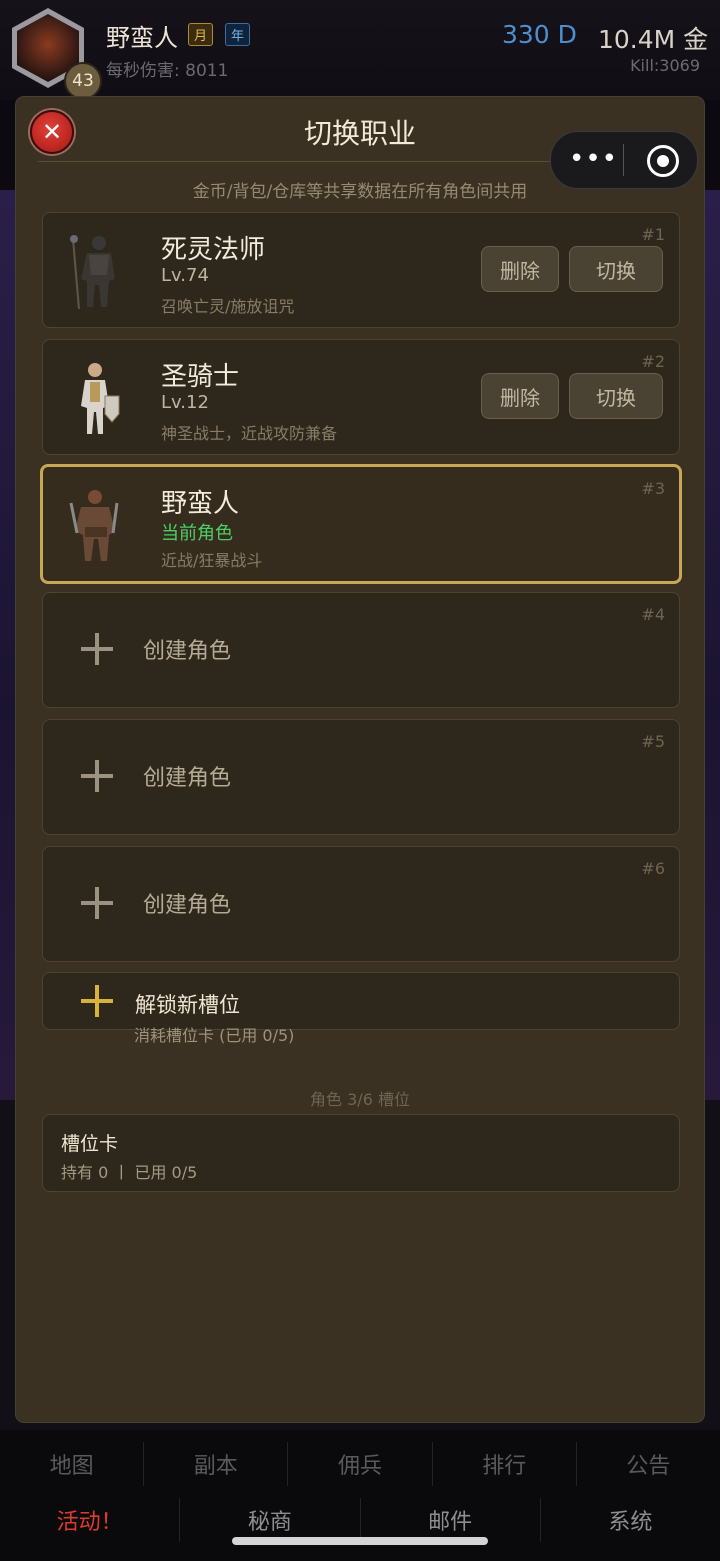  What do you see at coordinates (653, 868) in the screenshot?
I see `slot-number: #6` at bounding box center [653, 868].